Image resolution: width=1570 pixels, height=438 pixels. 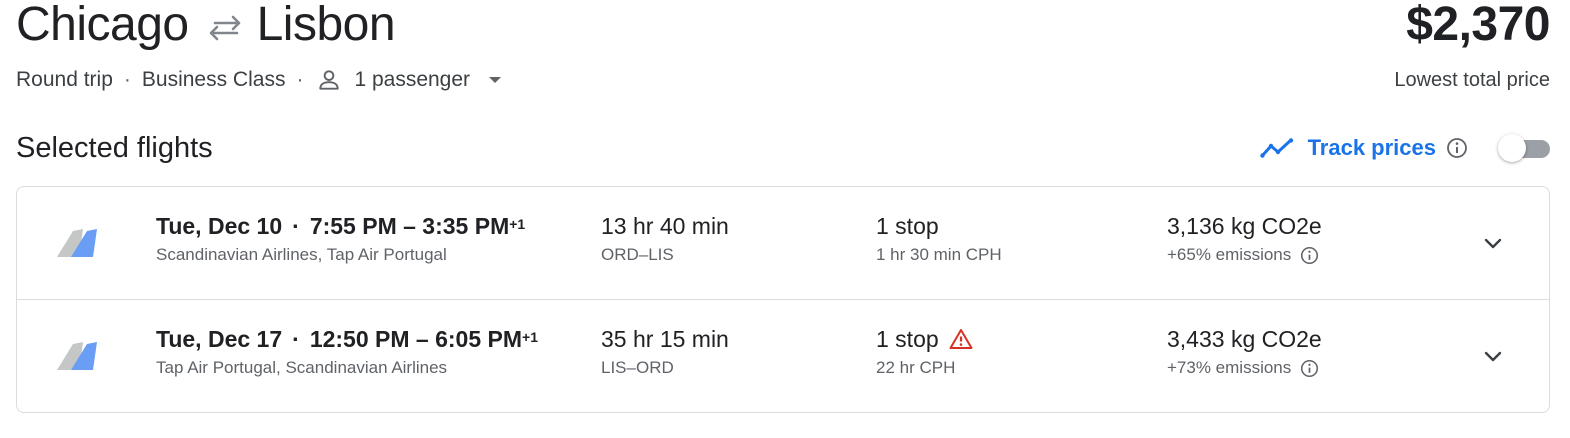 I want to click on flight-duration-col: 35 hr 15 min LIS–ORD, so click(x=665, y=352).